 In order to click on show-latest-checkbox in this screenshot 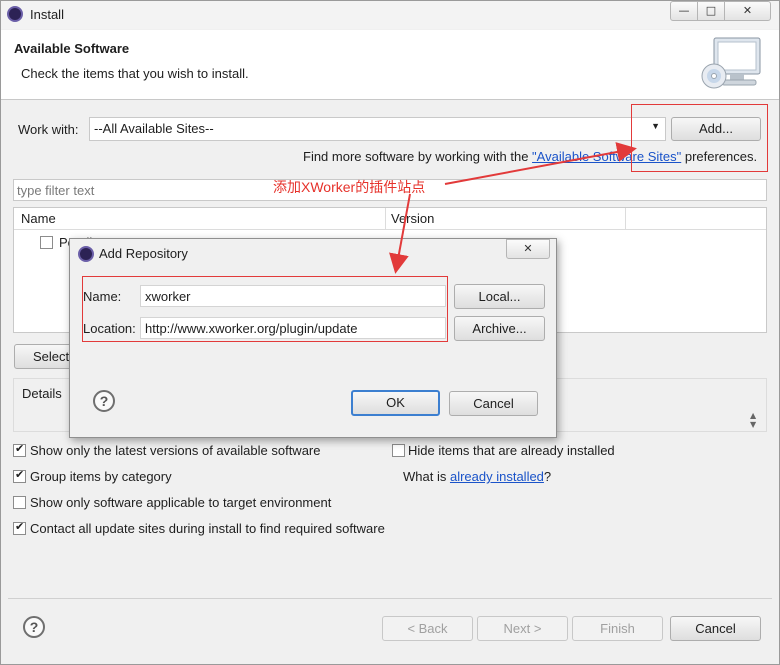, I will do `click(19, 449)`.